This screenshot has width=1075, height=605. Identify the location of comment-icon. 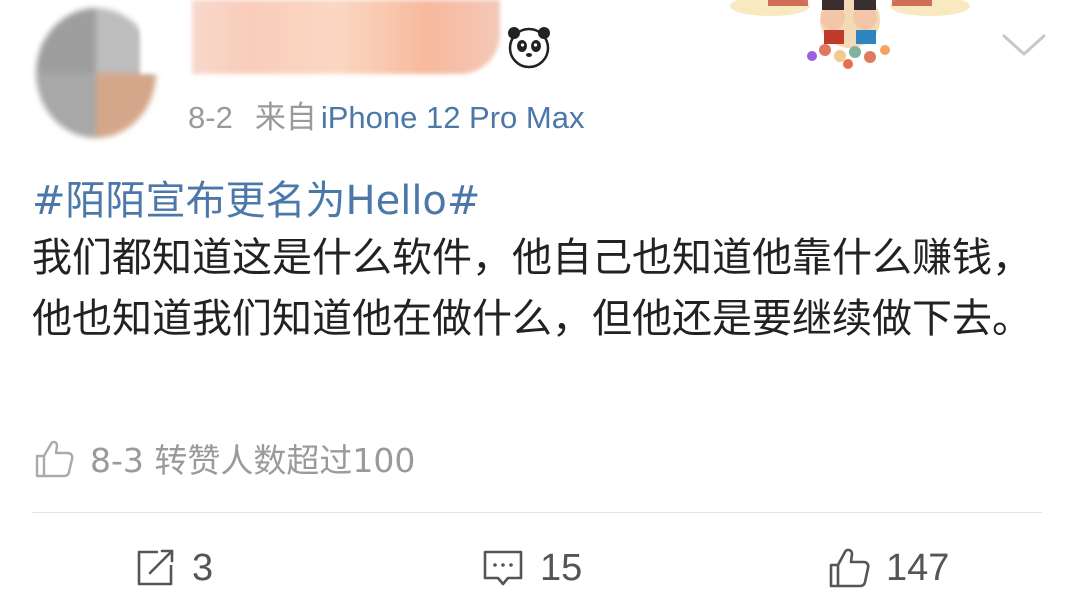
(503, 568).